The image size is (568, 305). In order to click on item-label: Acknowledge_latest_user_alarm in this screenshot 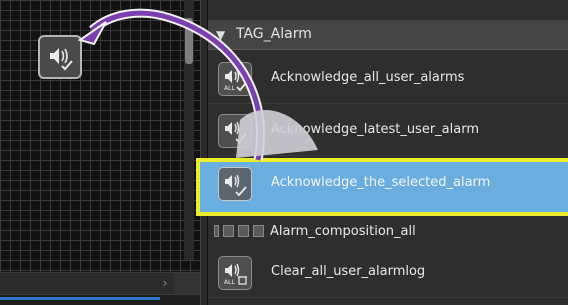, I will do `click(375, 129)`.